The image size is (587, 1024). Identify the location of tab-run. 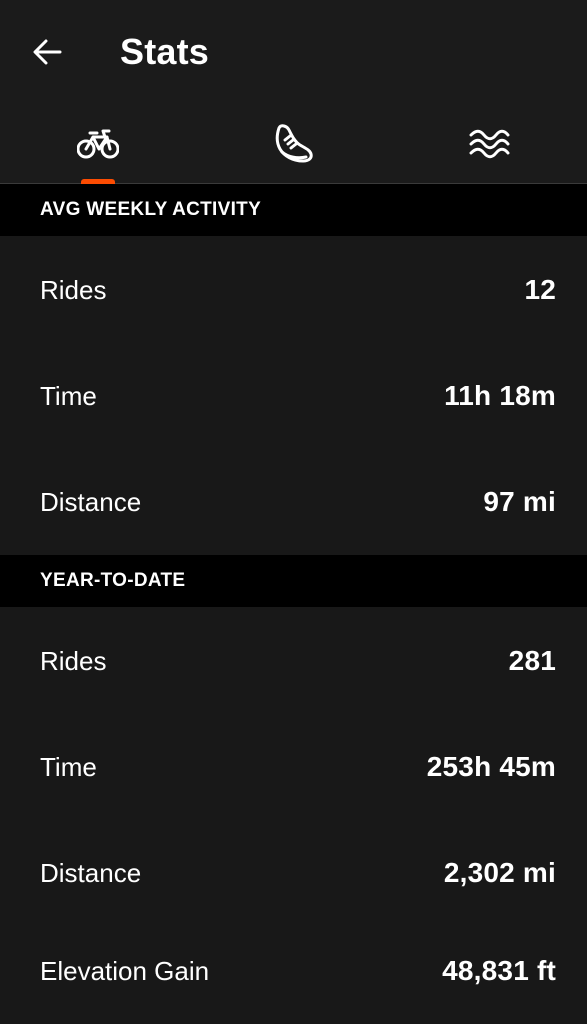
(294, 143).